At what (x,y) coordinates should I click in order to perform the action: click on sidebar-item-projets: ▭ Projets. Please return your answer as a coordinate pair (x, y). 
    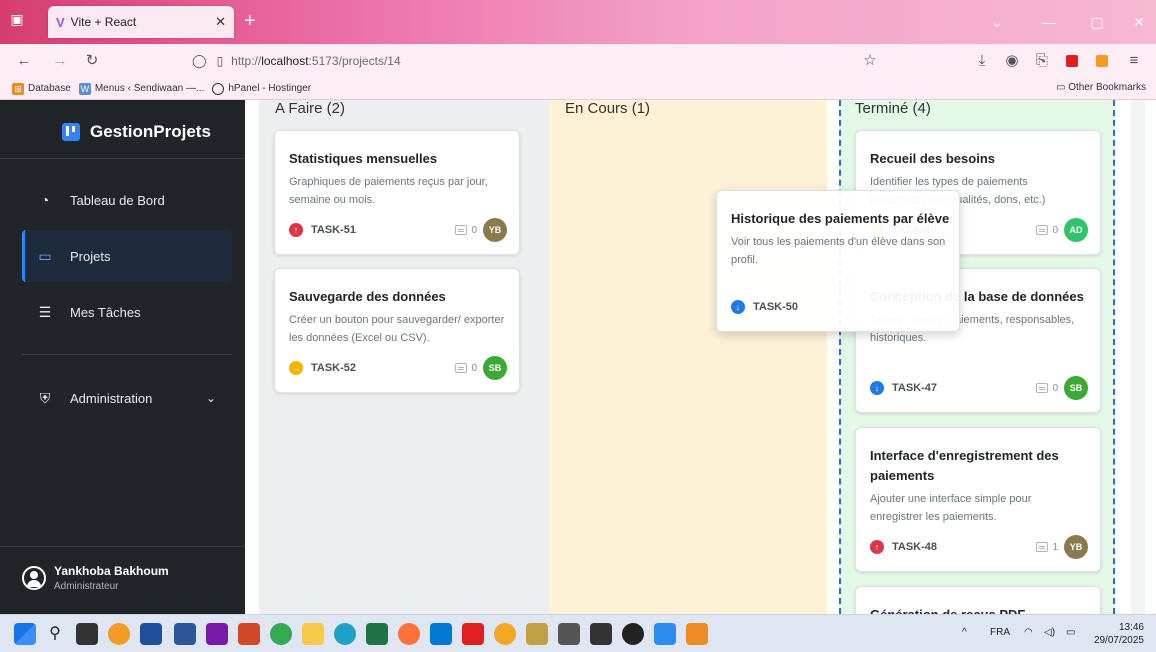
    Looking at the image, I should click on (127, 256).